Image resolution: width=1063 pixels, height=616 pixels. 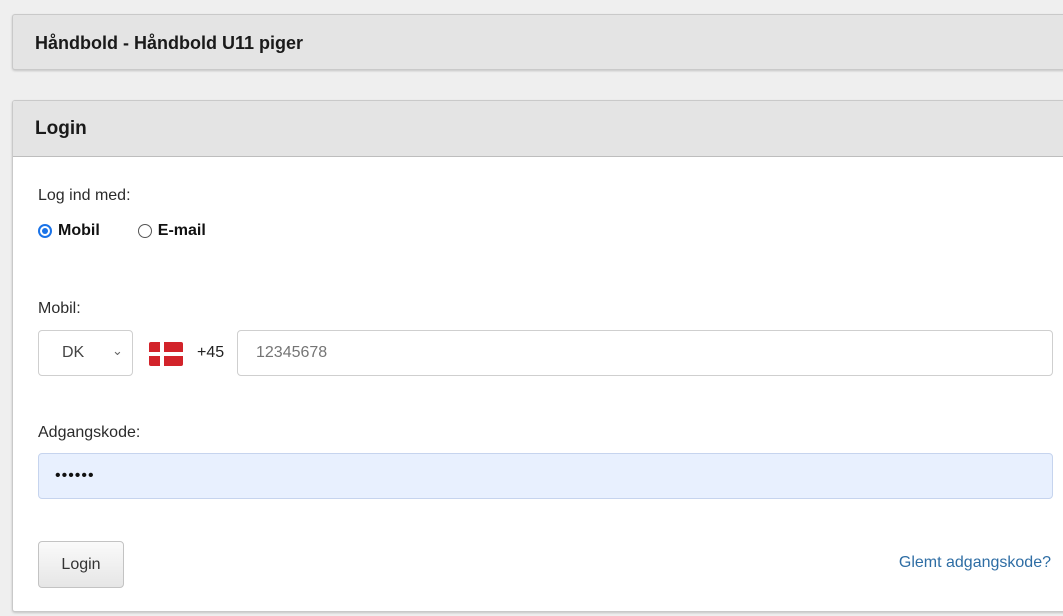 I want to click on flag-cross-vertical, so click(x=162, y=354).